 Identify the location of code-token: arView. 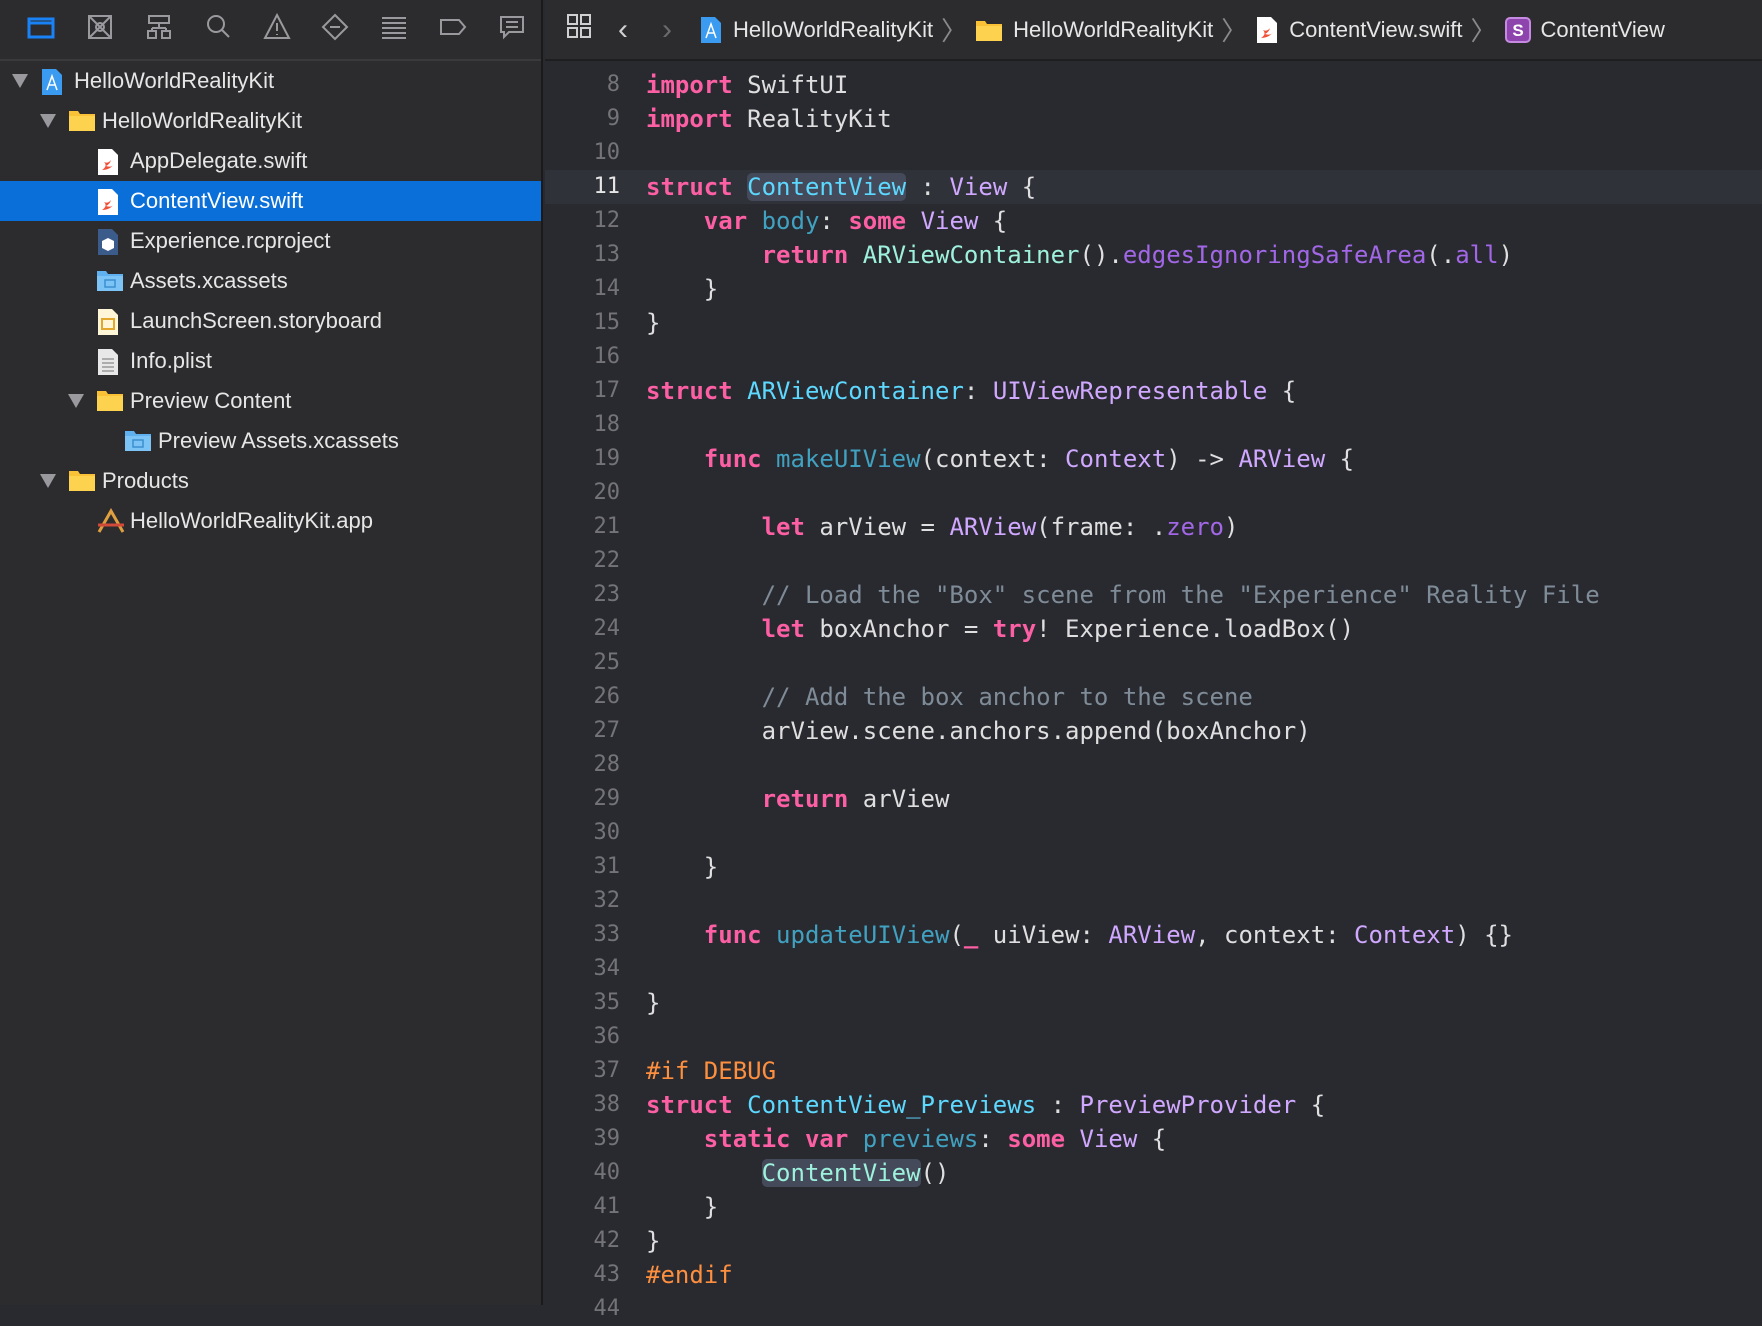
(899, 799).